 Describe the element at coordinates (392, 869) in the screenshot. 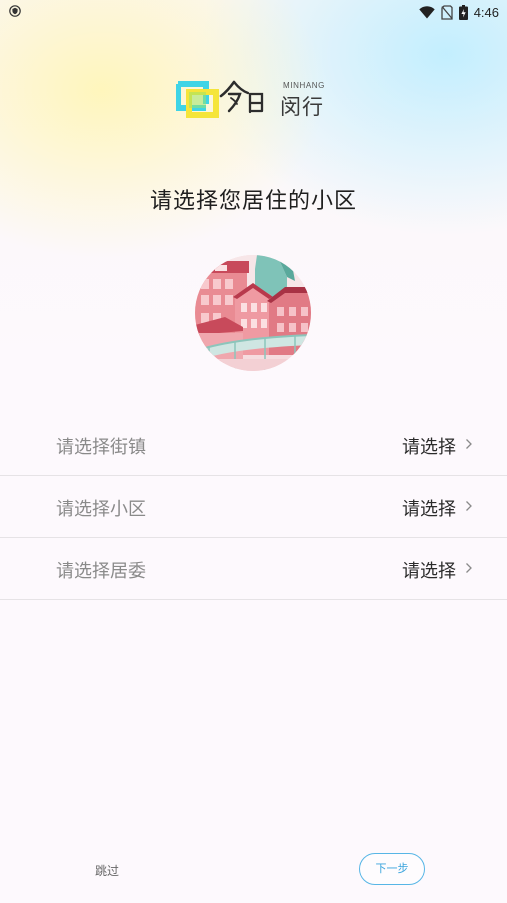

I see `next-step-button: 下一步` at that location.